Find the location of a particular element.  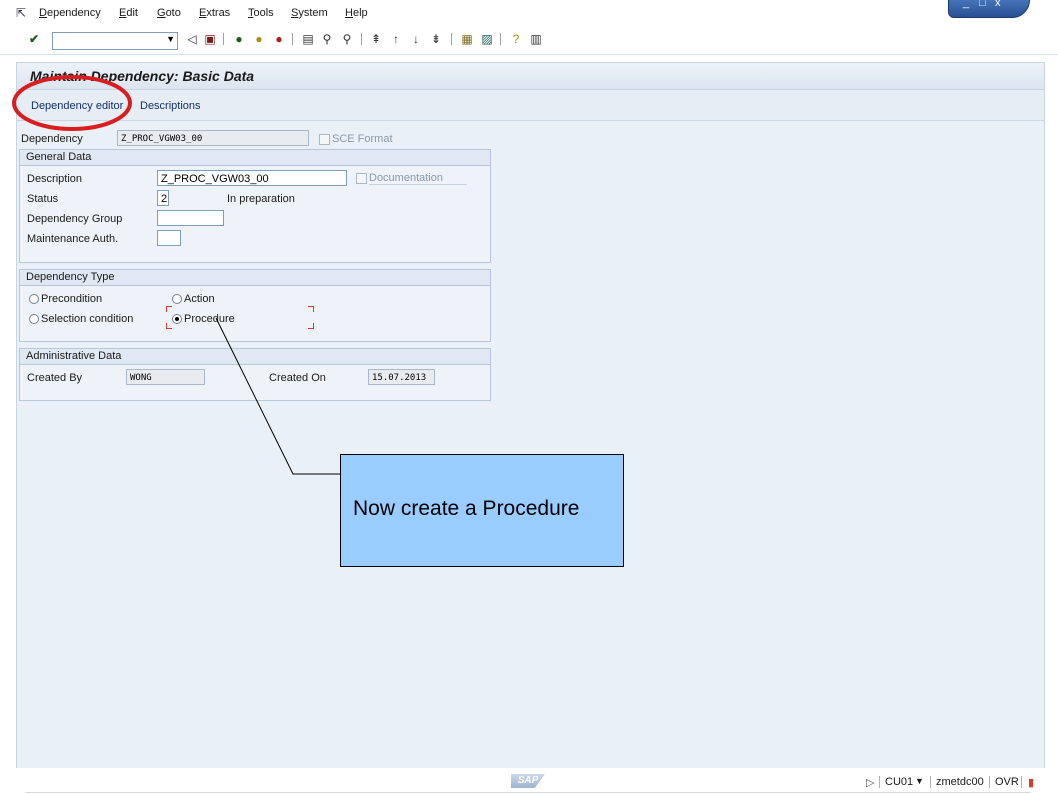

server-name: zmetdc00 is located at coordinates (960, 782).